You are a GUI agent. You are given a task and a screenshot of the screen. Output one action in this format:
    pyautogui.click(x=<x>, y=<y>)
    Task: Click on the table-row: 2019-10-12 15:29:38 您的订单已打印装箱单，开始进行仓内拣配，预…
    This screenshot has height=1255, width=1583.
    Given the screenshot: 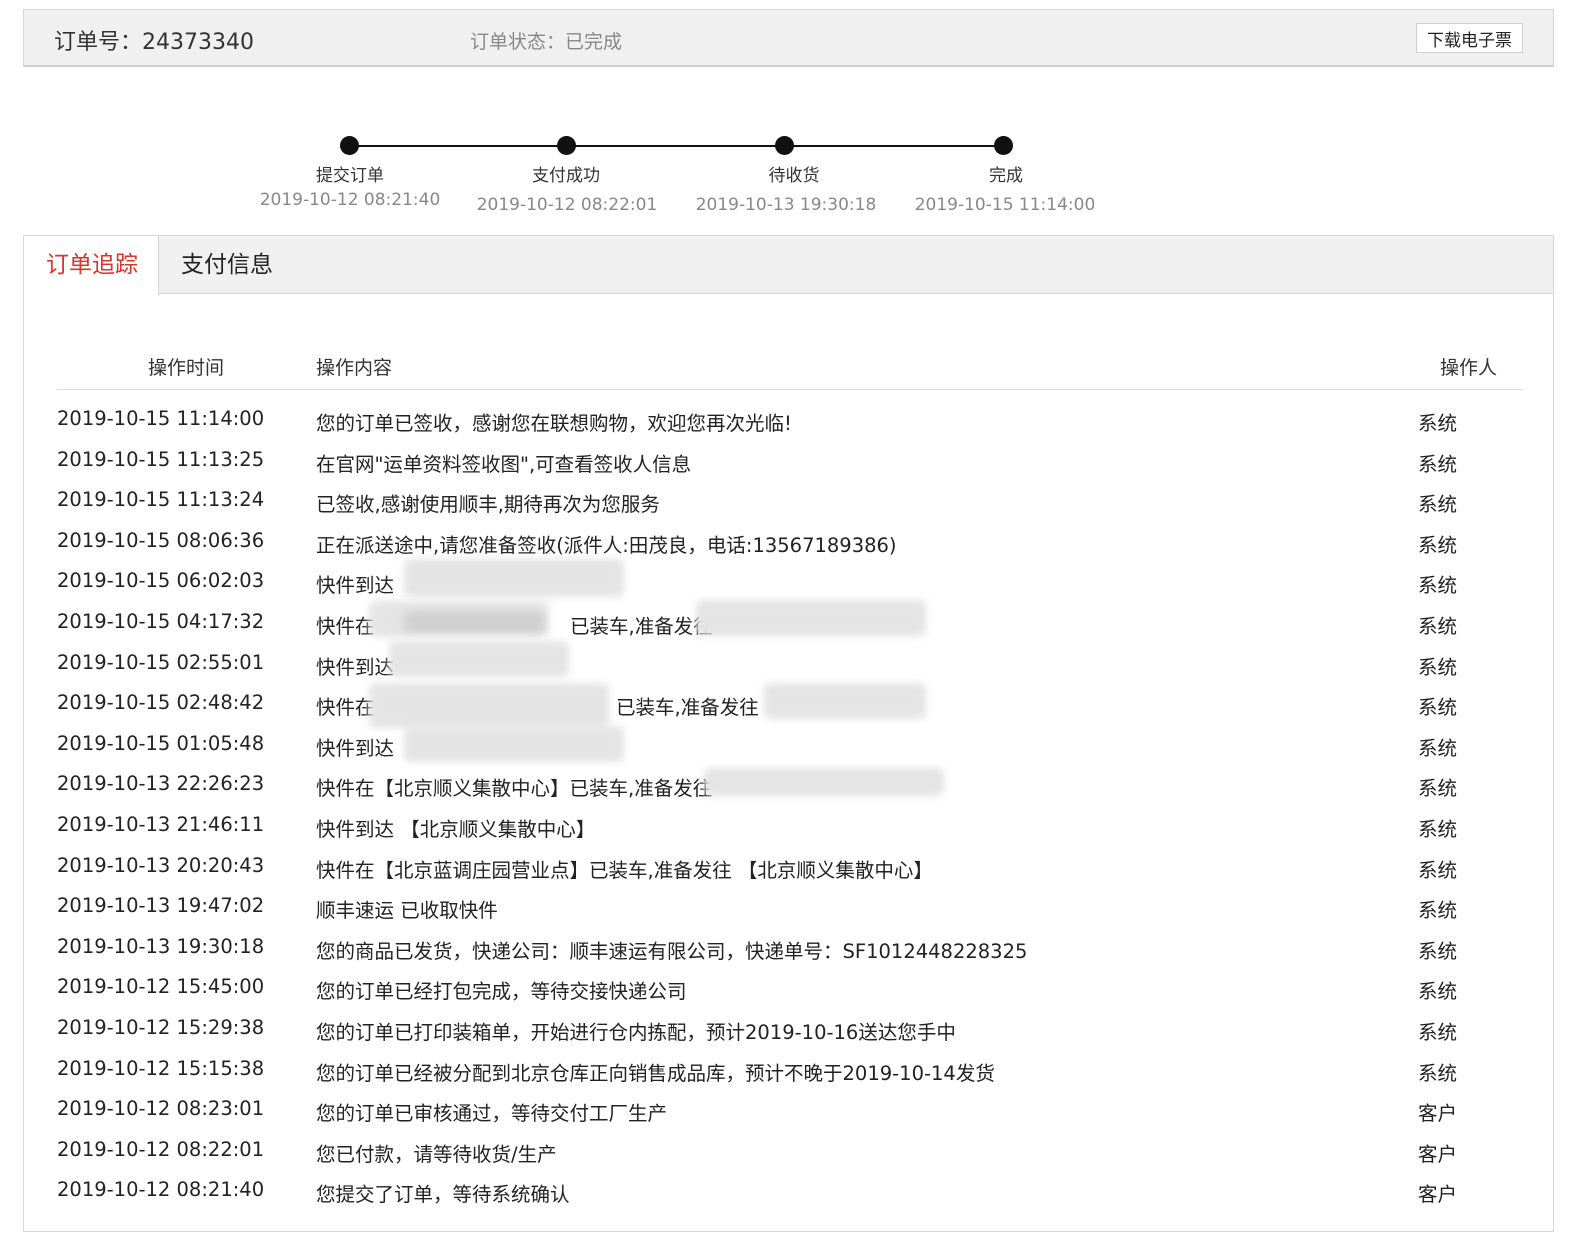 What is the action you would take?
    pyautogui.click(x=788, y=1030)
    